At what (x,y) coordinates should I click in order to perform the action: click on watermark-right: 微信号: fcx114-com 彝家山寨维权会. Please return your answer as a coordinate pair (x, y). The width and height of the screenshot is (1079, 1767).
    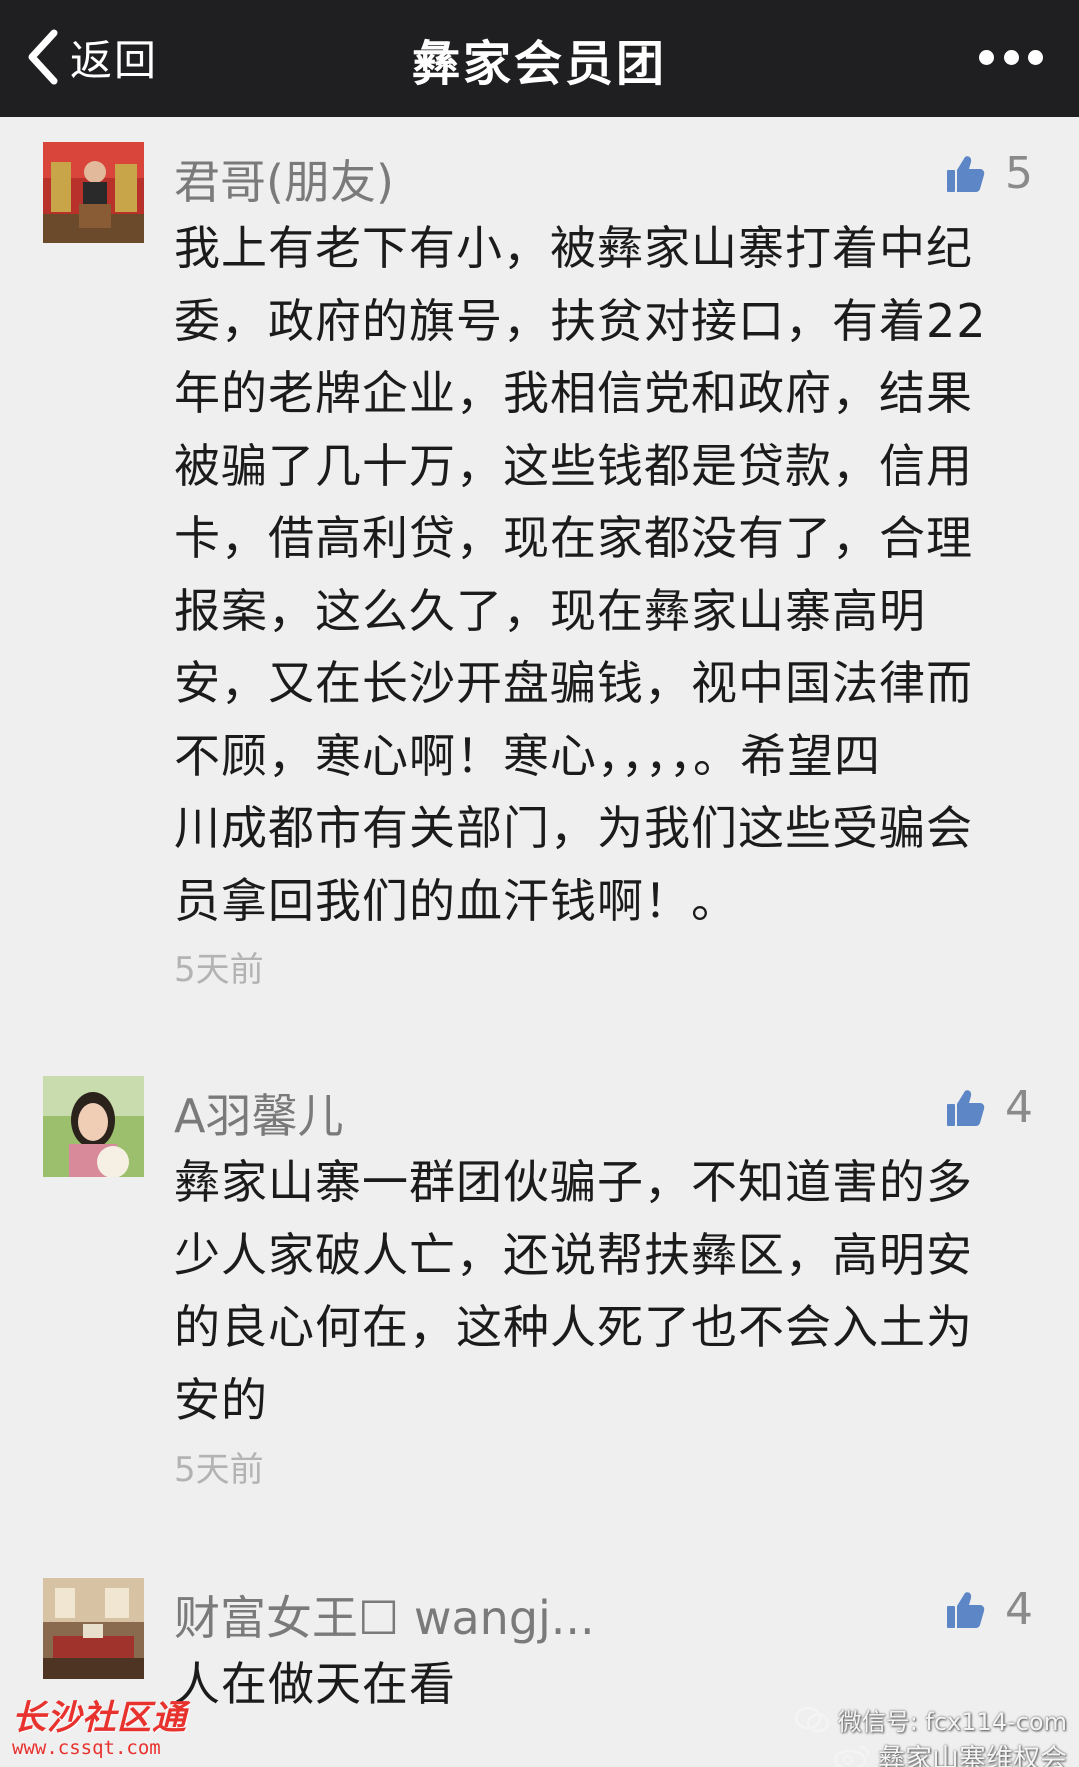
    Looking at the image, I should click on (930, 1734).